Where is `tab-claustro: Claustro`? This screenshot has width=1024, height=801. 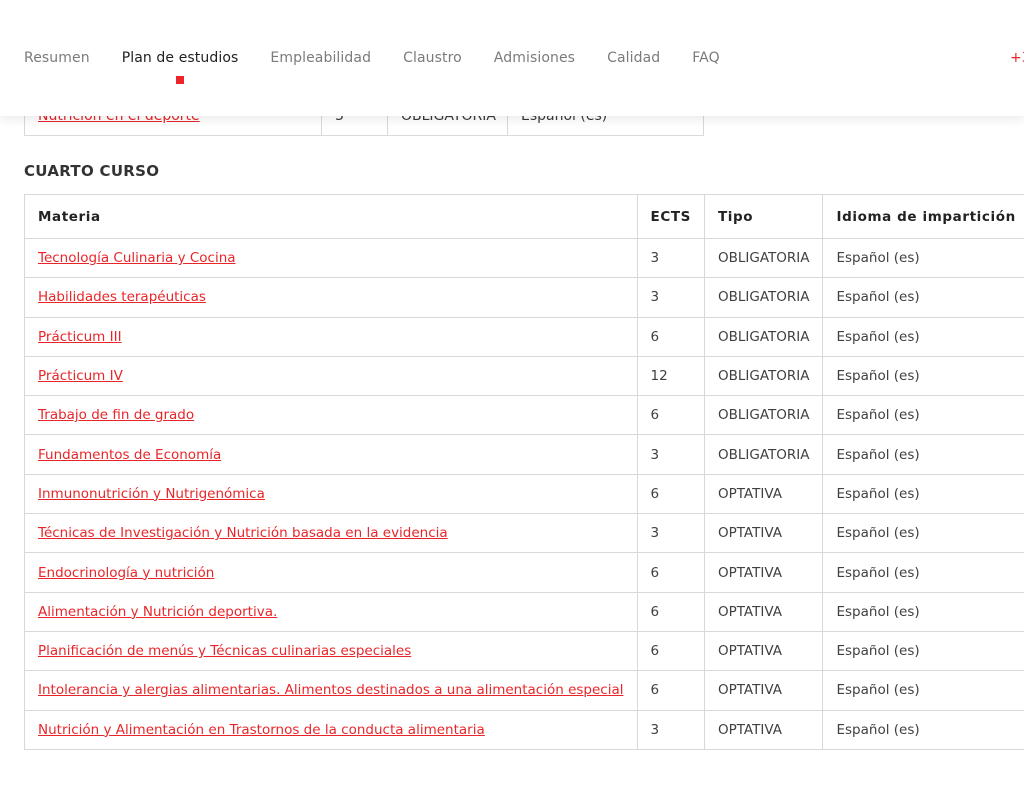 tab-claustro: Claustro is located at coordinates (432, 58).